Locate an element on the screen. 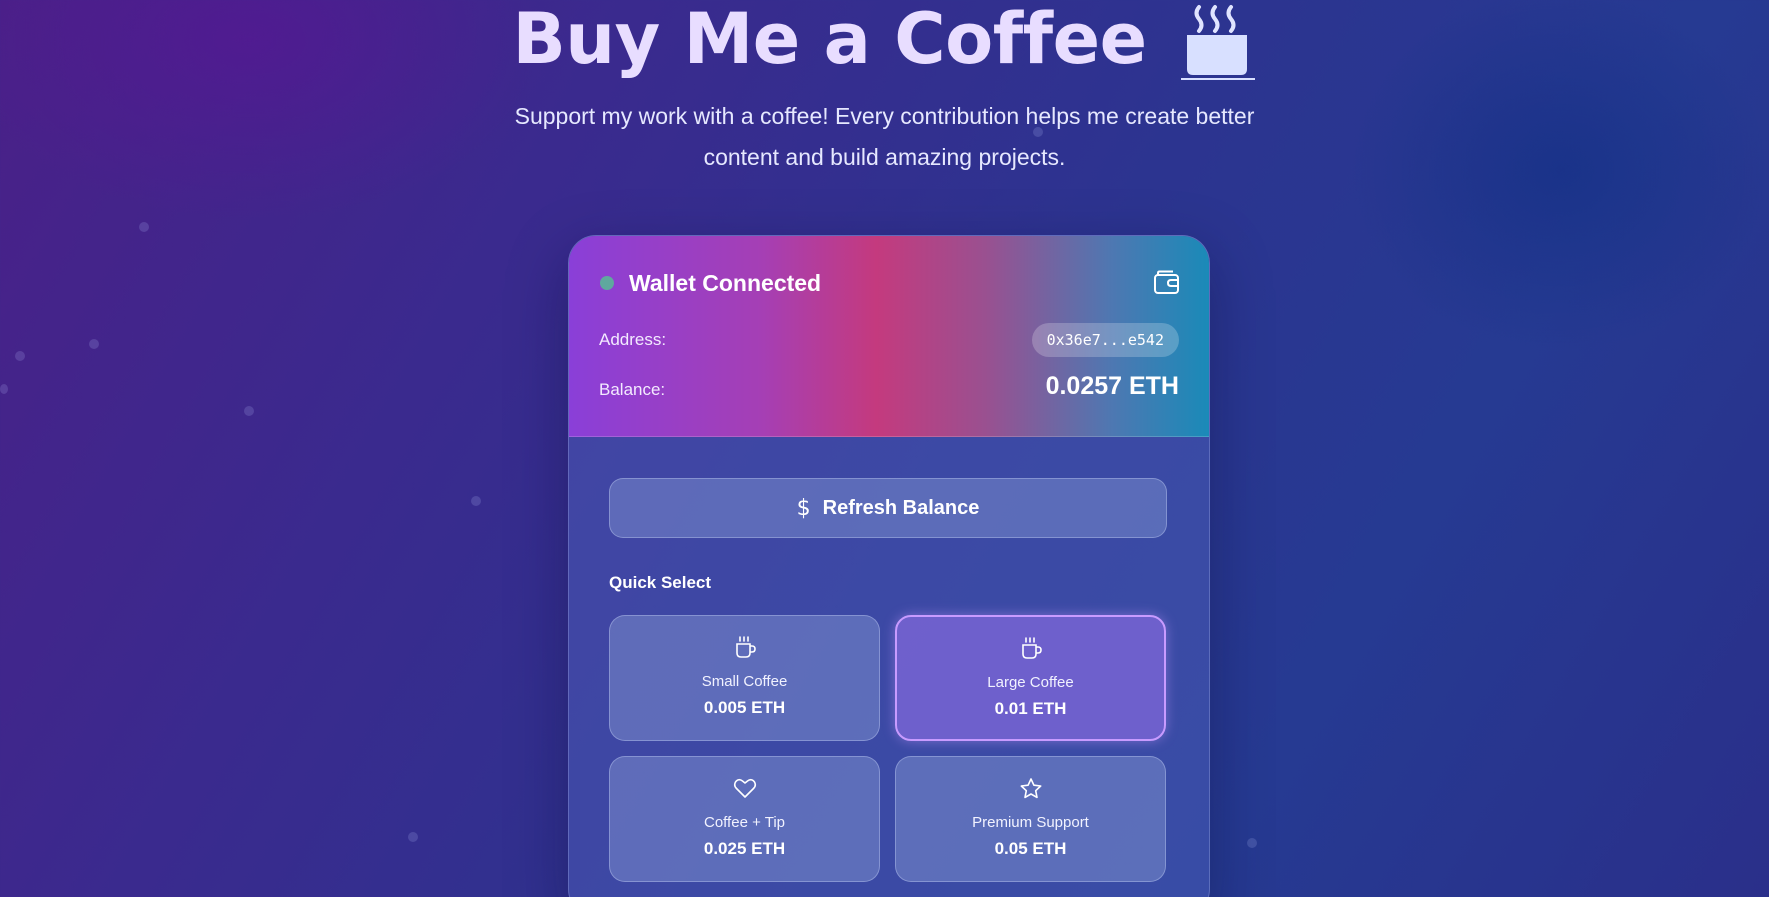 Image resolution: width=1769 pixels, height=897 pixels. dollar-icon: $ is located at coordinates (803, 508).